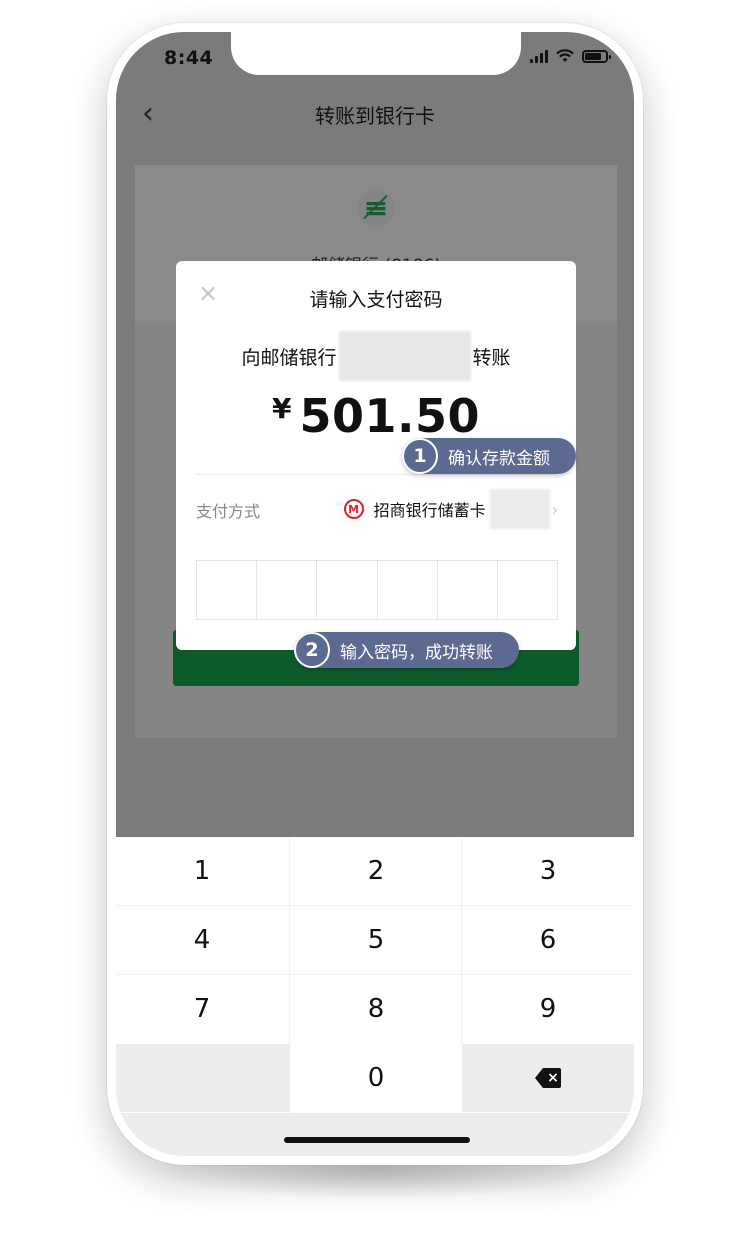  Describe the element at coordinates (554, 509) in the screenshot. I see `chevron-right-icon: ›` at that location.